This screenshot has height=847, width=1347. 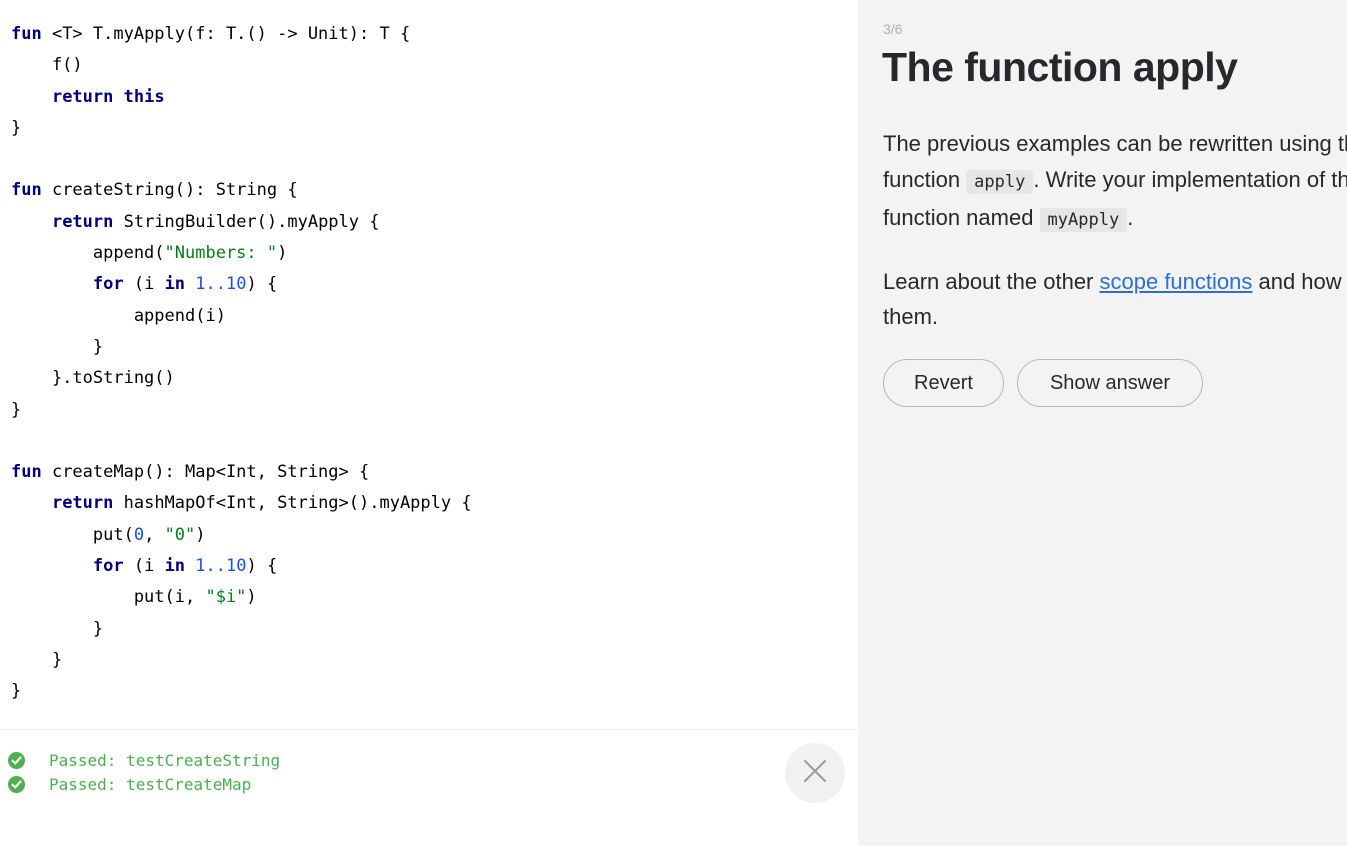 I want to click on code-line: }.toString(), so click(x=241, y=378).